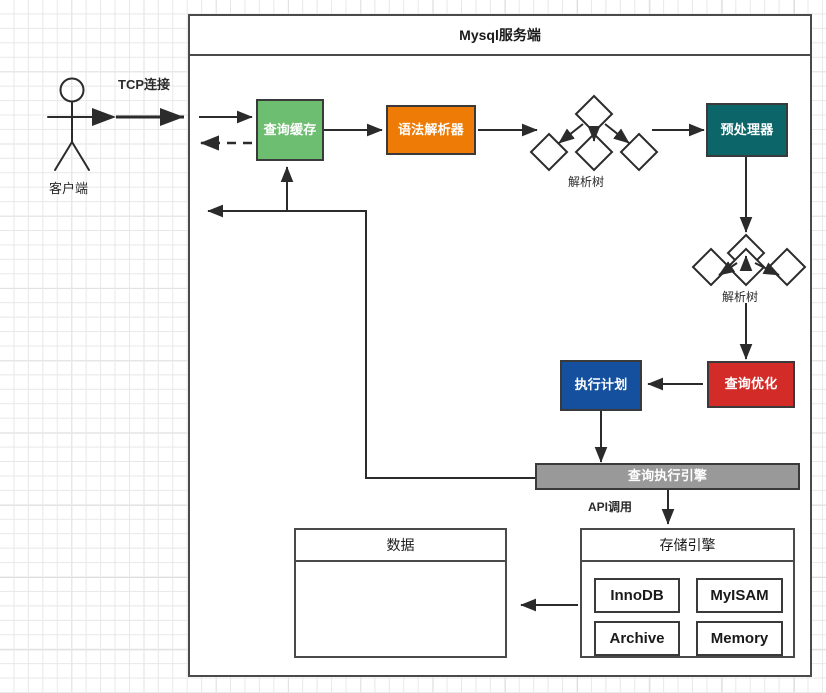  I want to click on node-preprocessor-label: 预处理器, so click(747, 129).